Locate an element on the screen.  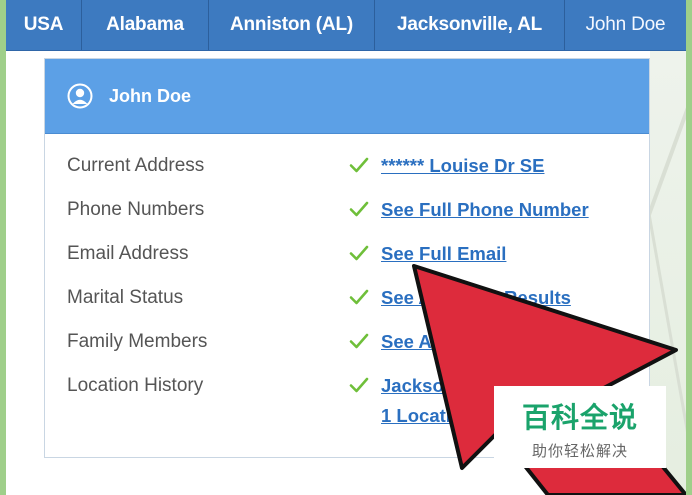
detail-label: Location History is located at coordinates (135, 385).